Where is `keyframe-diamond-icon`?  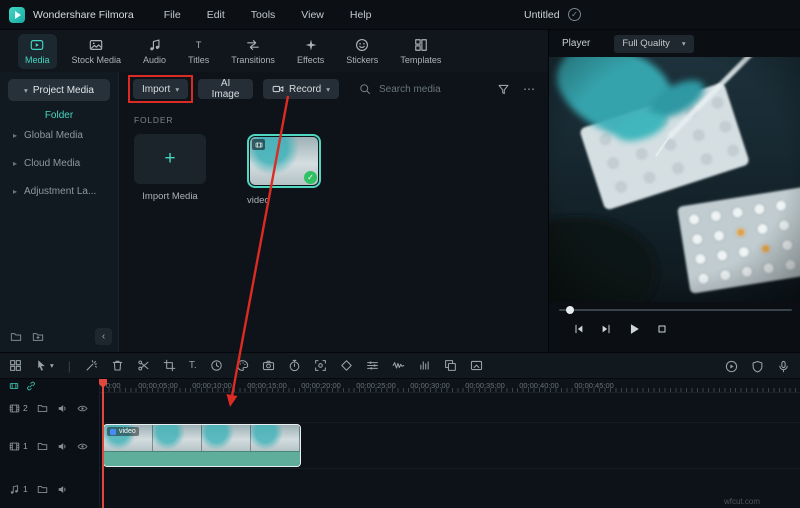 keyframe-diamond-icon is located at coordinates (346, 365).